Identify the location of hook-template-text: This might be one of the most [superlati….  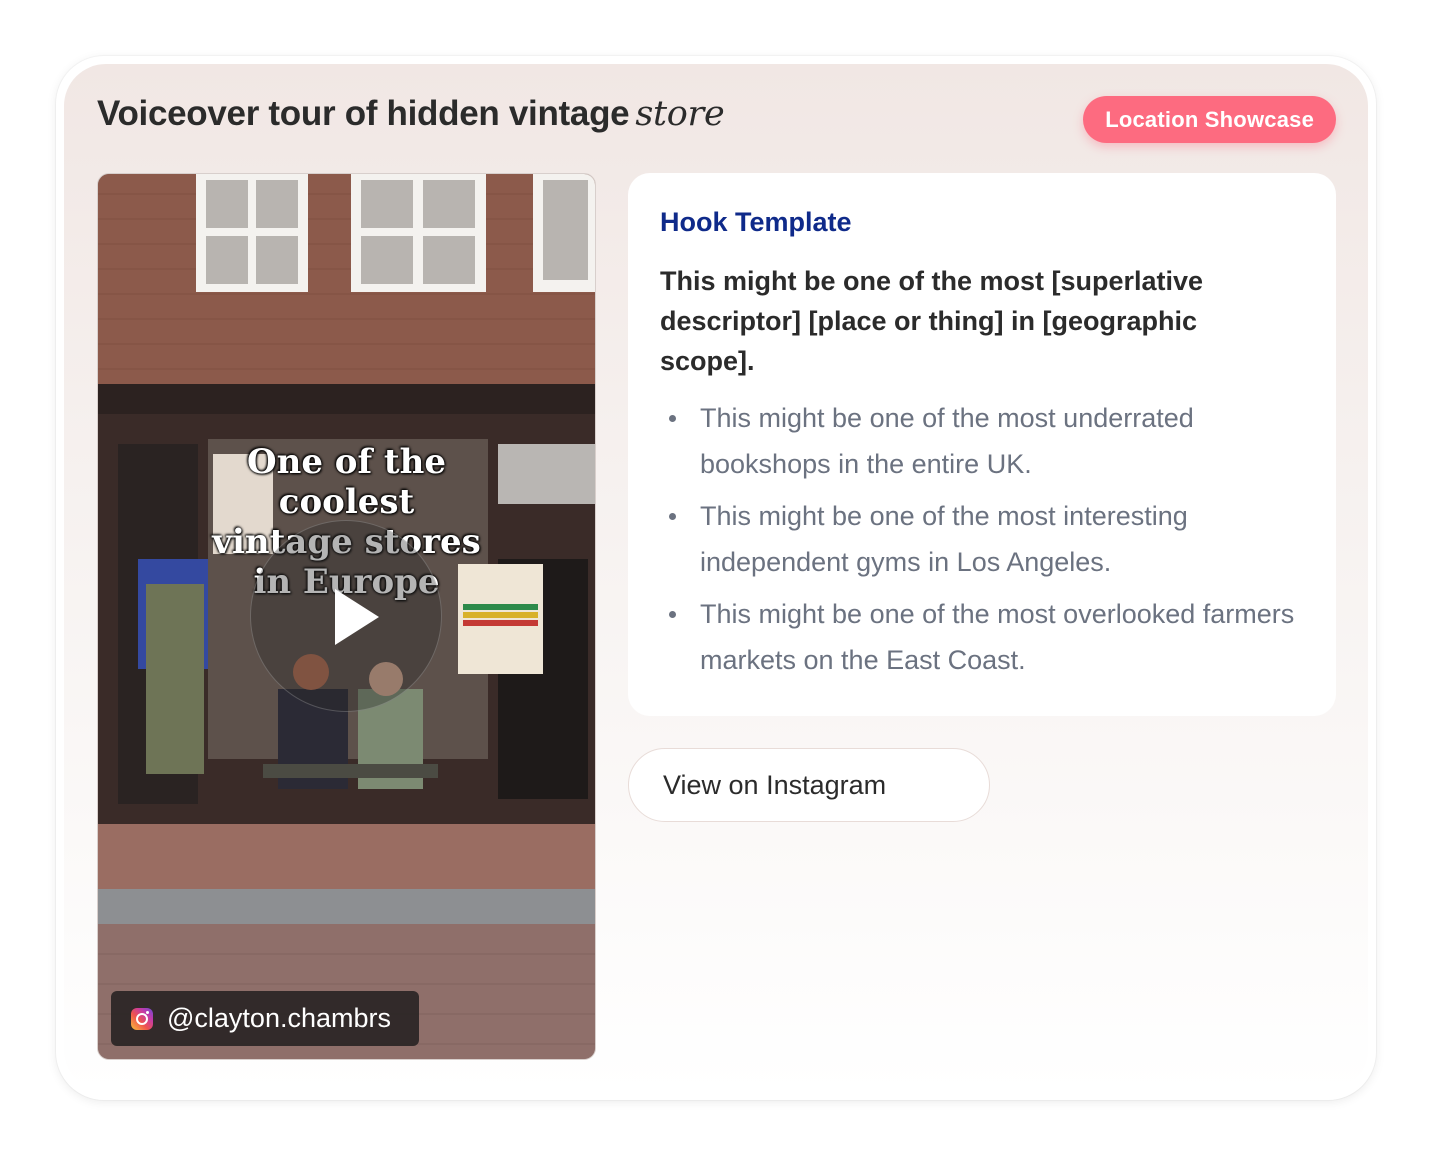
(932, 321).